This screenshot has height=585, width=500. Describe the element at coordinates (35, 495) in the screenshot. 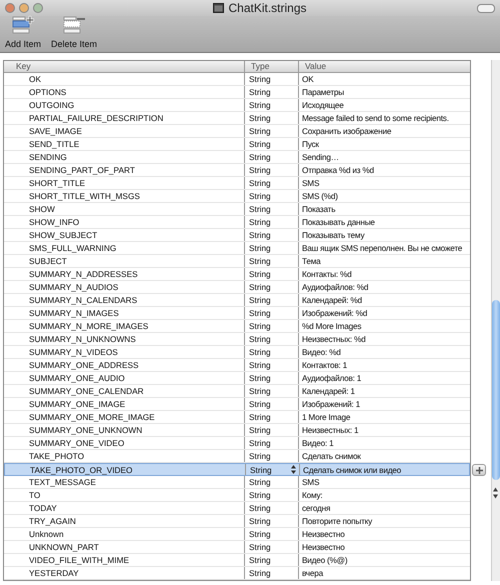

I see `key-cell-text: TO` at that location.